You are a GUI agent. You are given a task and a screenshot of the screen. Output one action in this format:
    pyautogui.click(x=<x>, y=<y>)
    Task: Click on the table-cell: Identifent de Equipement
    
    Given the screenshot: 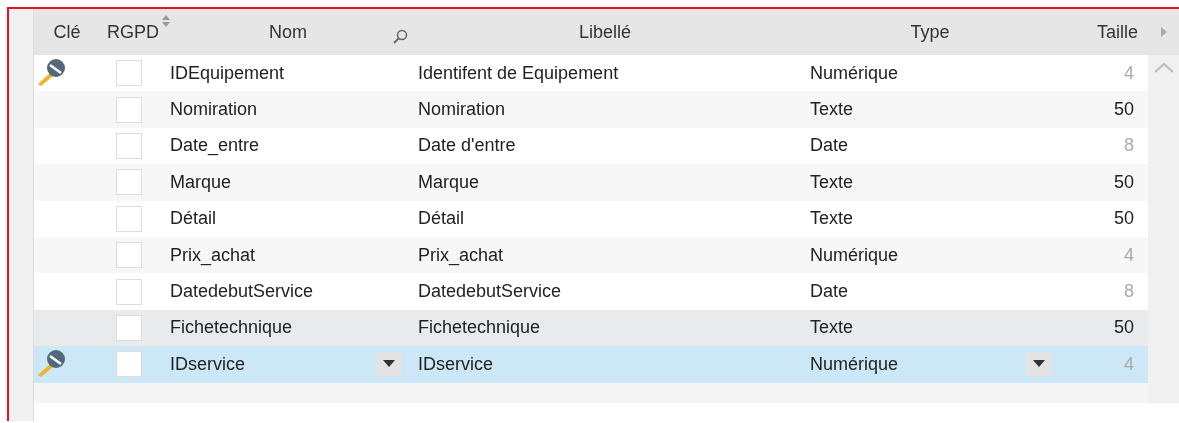 What is the action you would take?
    pyautogui.click(x=518, y=73)
    